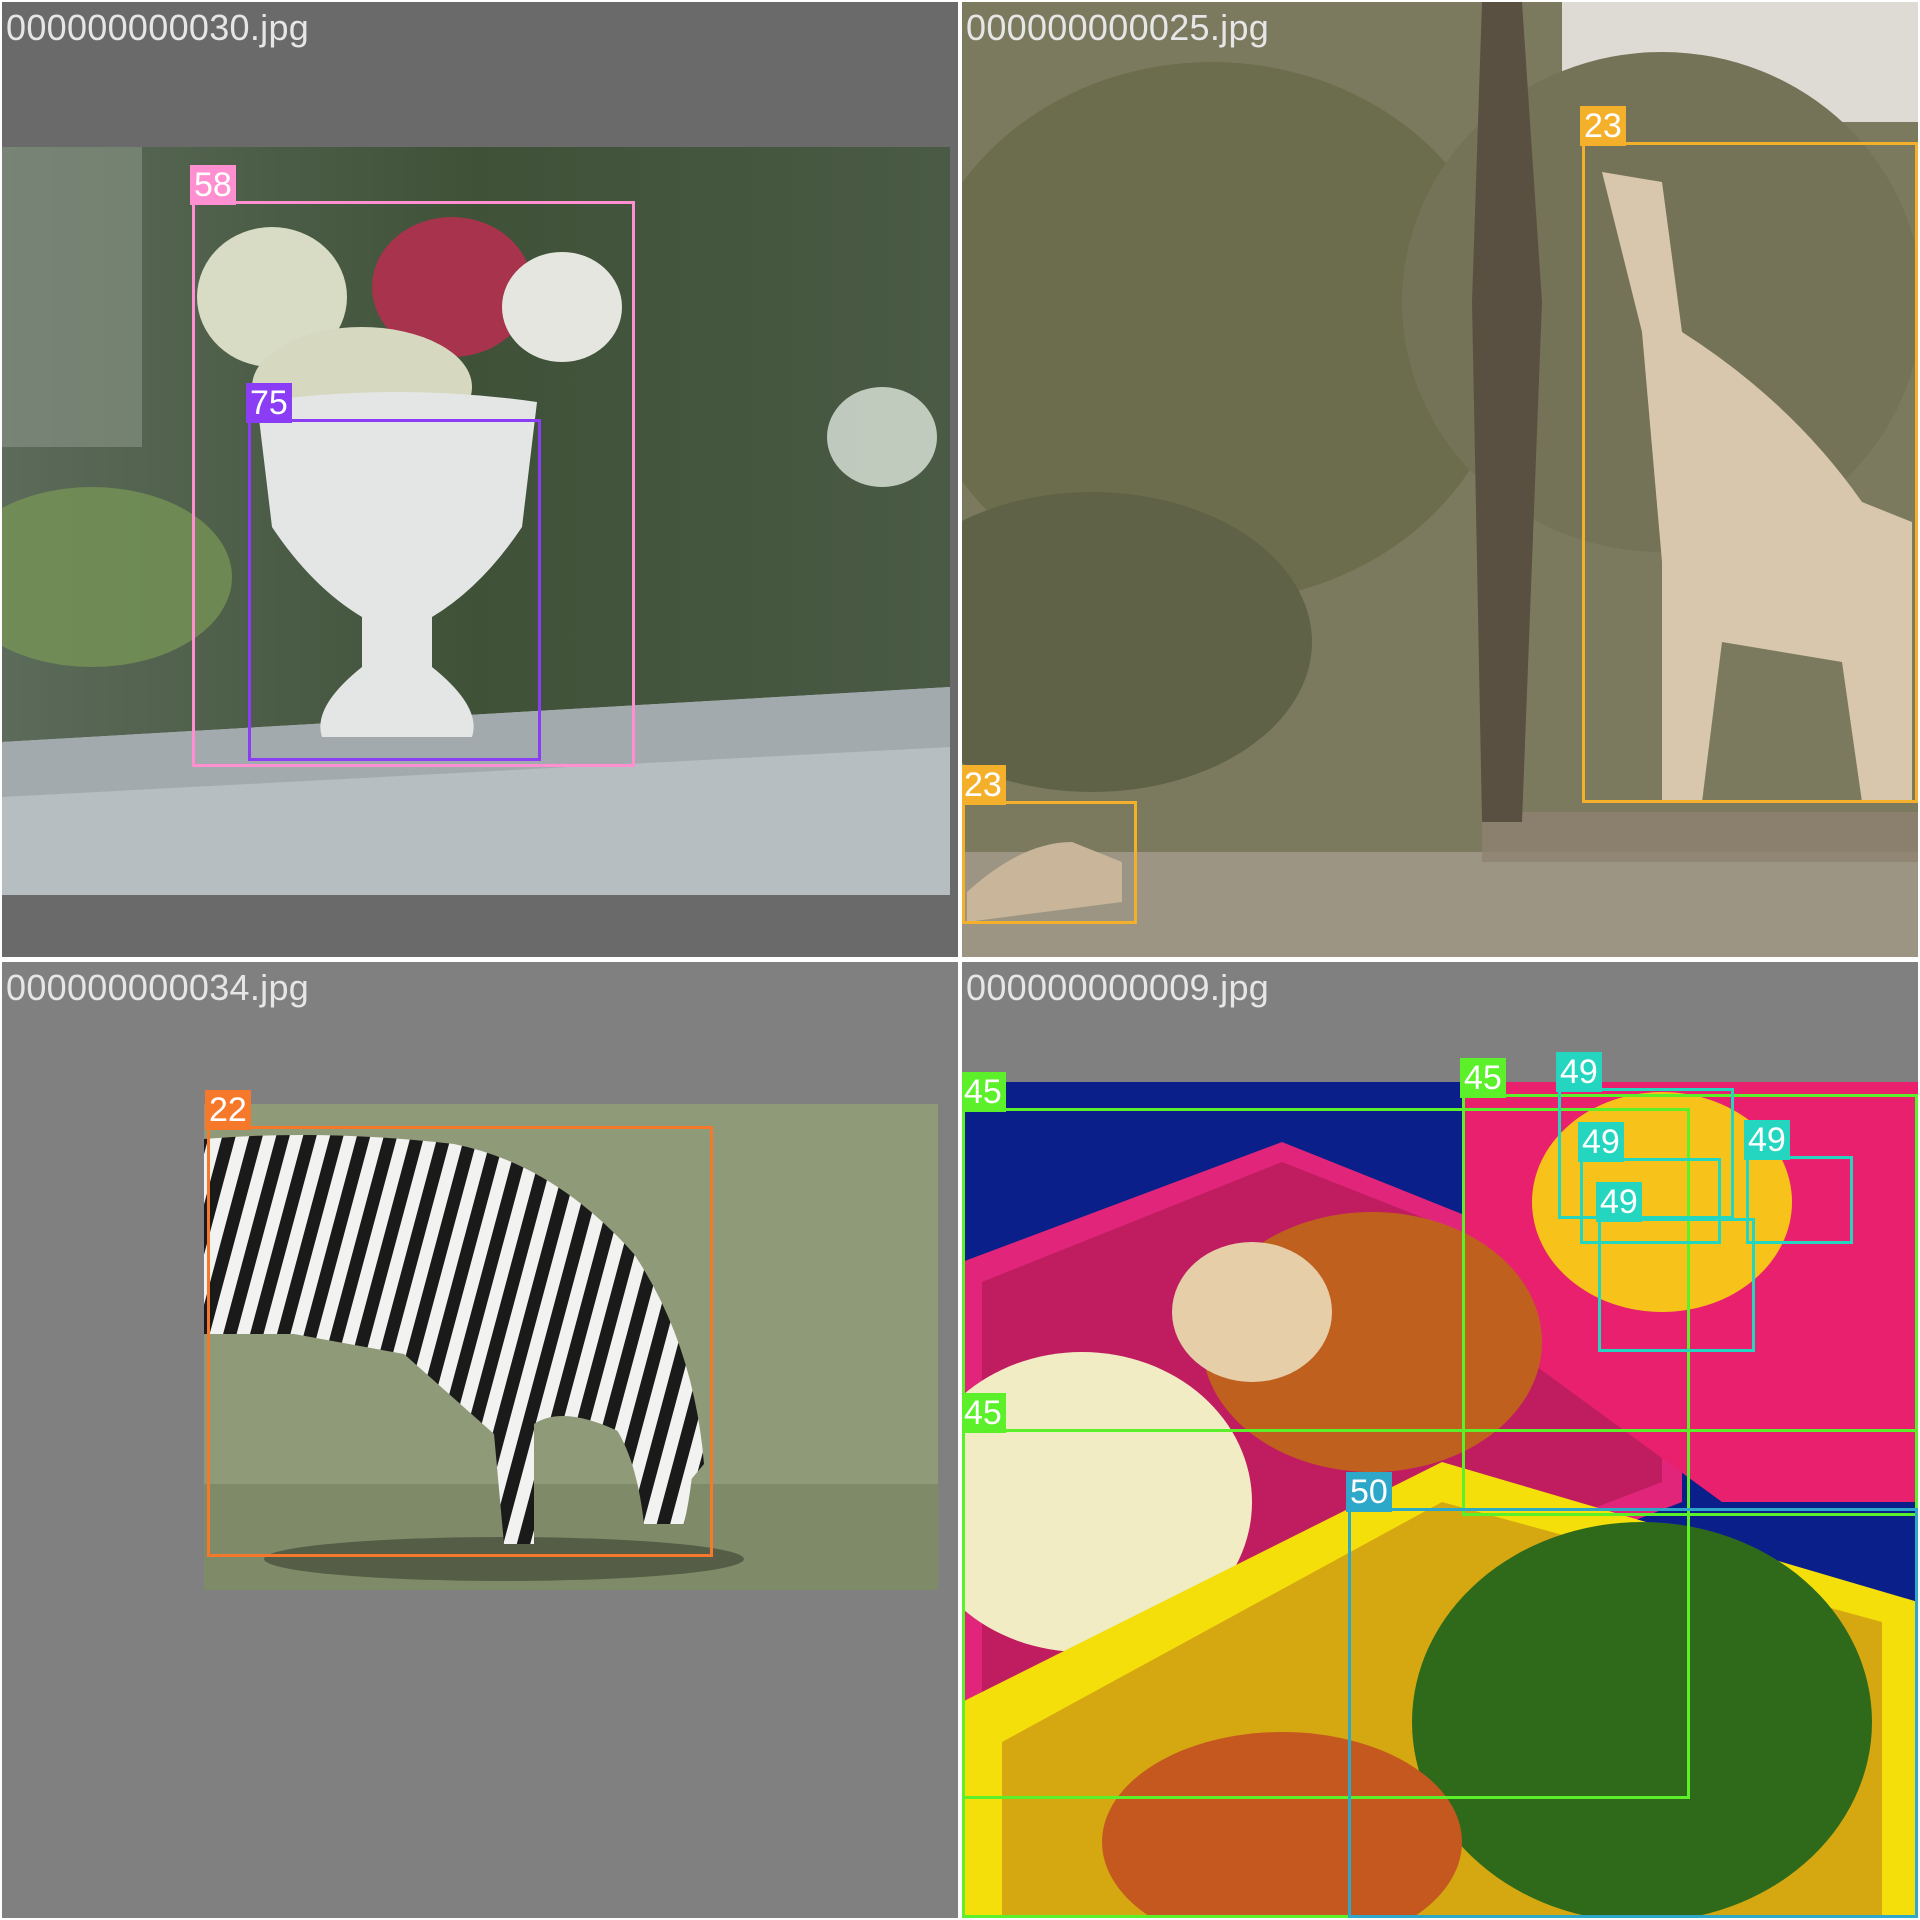 Image resolution: width=1920 pixels, height=1920 pixels. What do you see at coordinates (1767, 1140) in the screenshot?
I see `bbox-label-49-c: 49` at bounding box center [1767, 1140].